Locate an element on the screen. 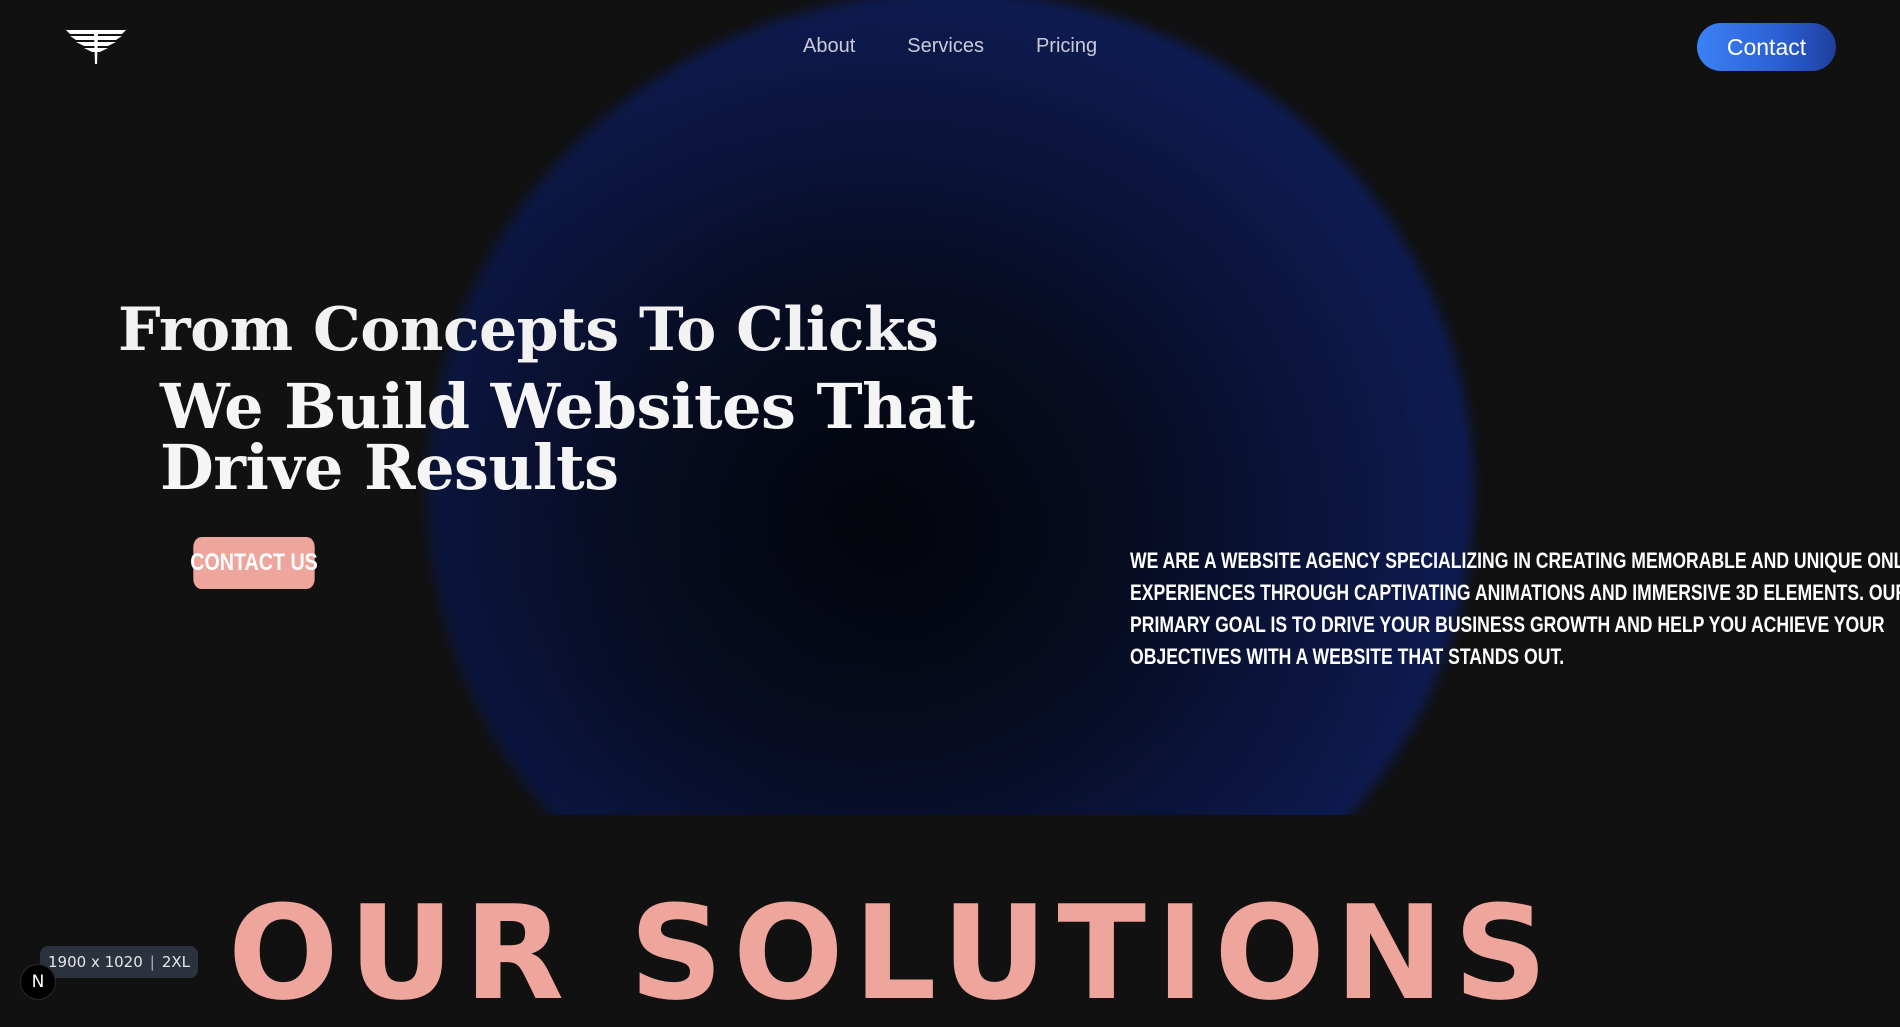 The width and height of the screenshot is (1900, 1027). winged-logo-icon is located at coordinates (96, 46).